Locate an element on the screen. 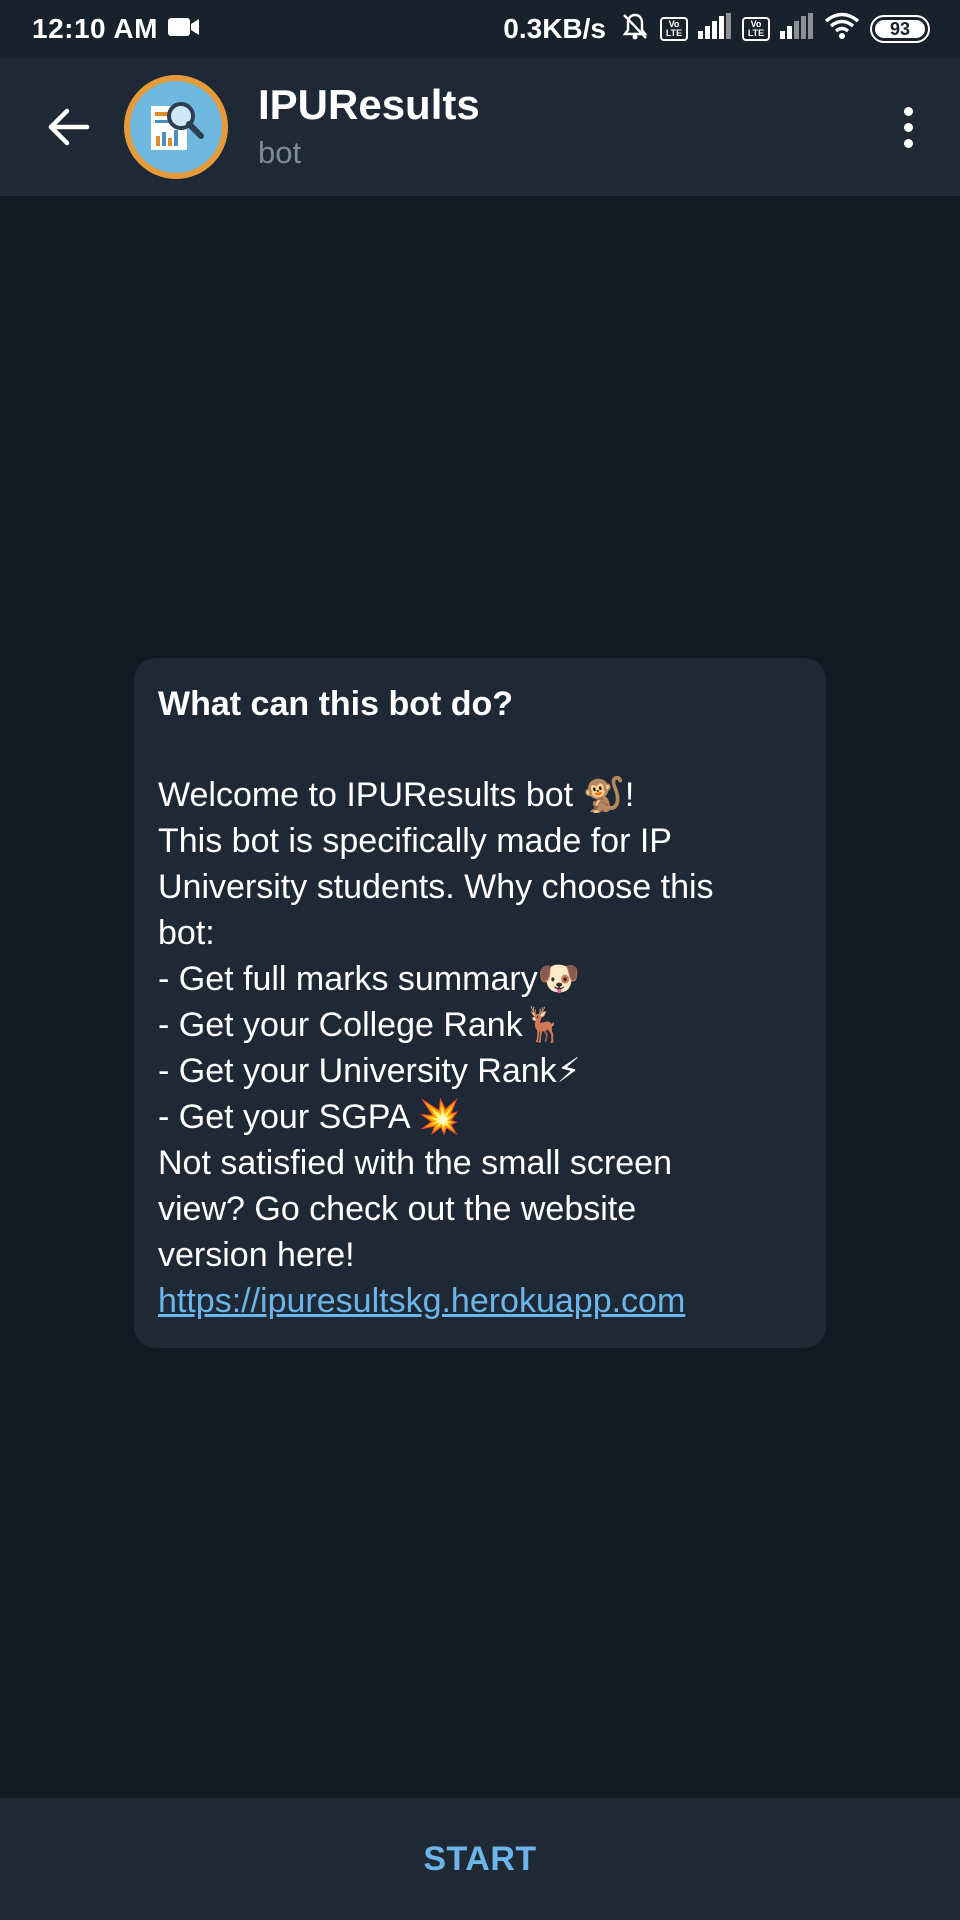  start-button: START is located at coordinates (479, 1859).